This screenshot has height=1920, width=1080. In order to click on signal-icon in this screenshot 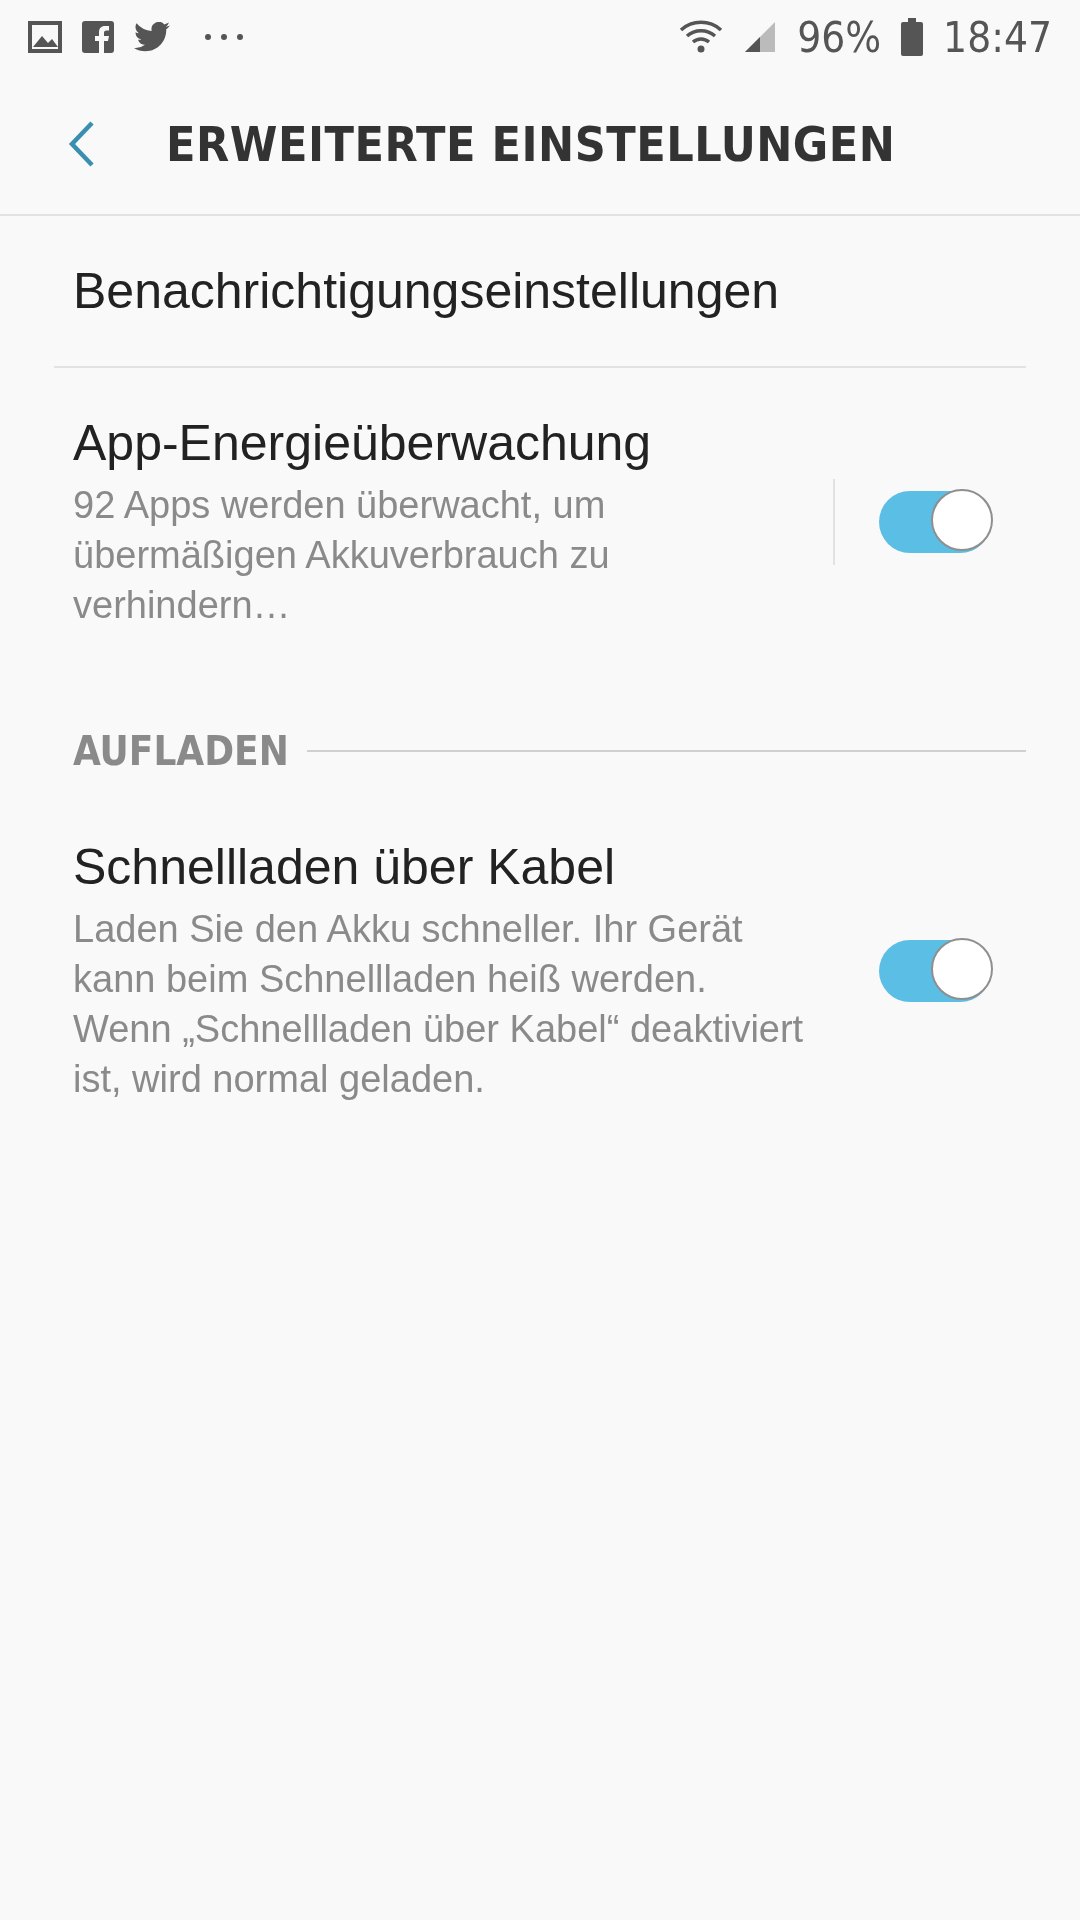, I will do `click(760, 37)`.